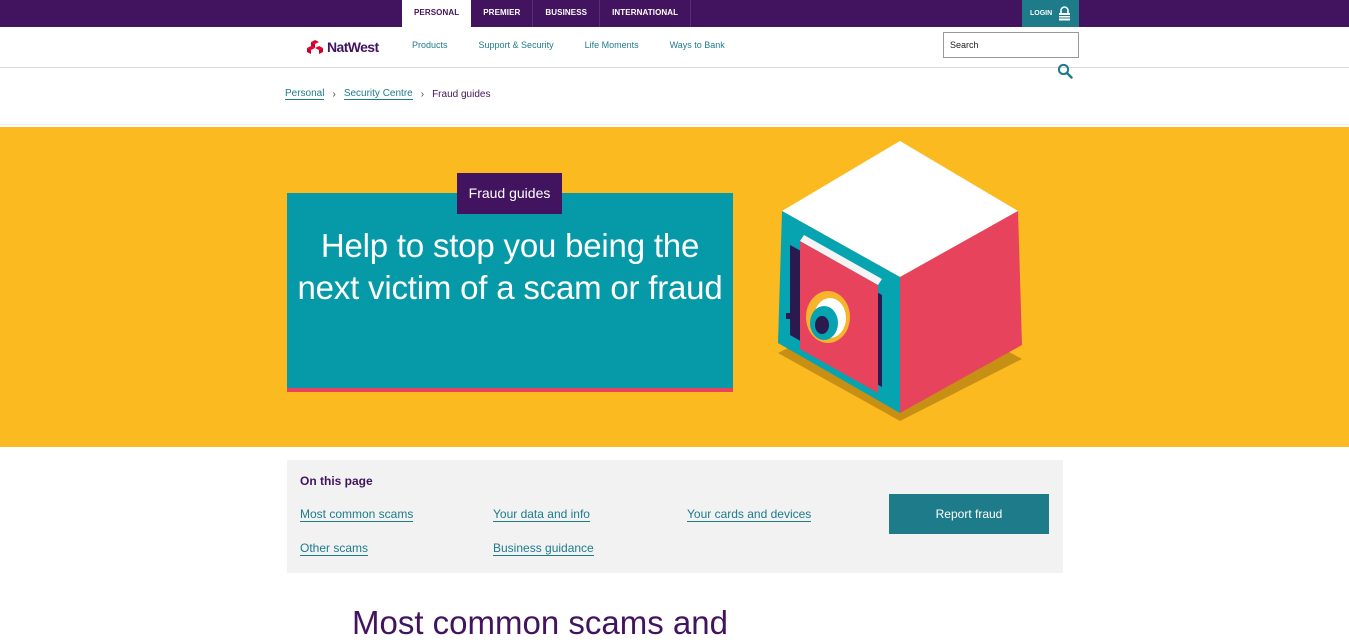  What do you see at coordinates (437, 13) in the screenshot?
I see `tab-personal: PERSONAL` at bounding box center [437, 13].